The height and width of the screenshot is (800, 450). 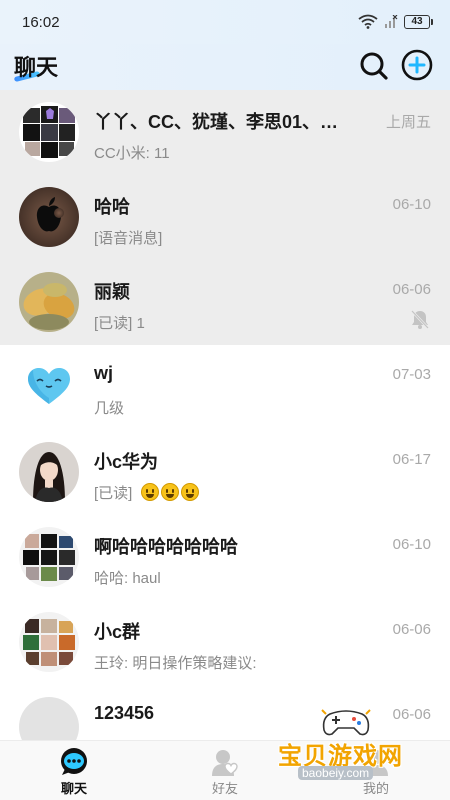 What do you see at coordinates (225, 67) in the screenshot?
I see `header: 聊天` at bounding box center [225, 67].